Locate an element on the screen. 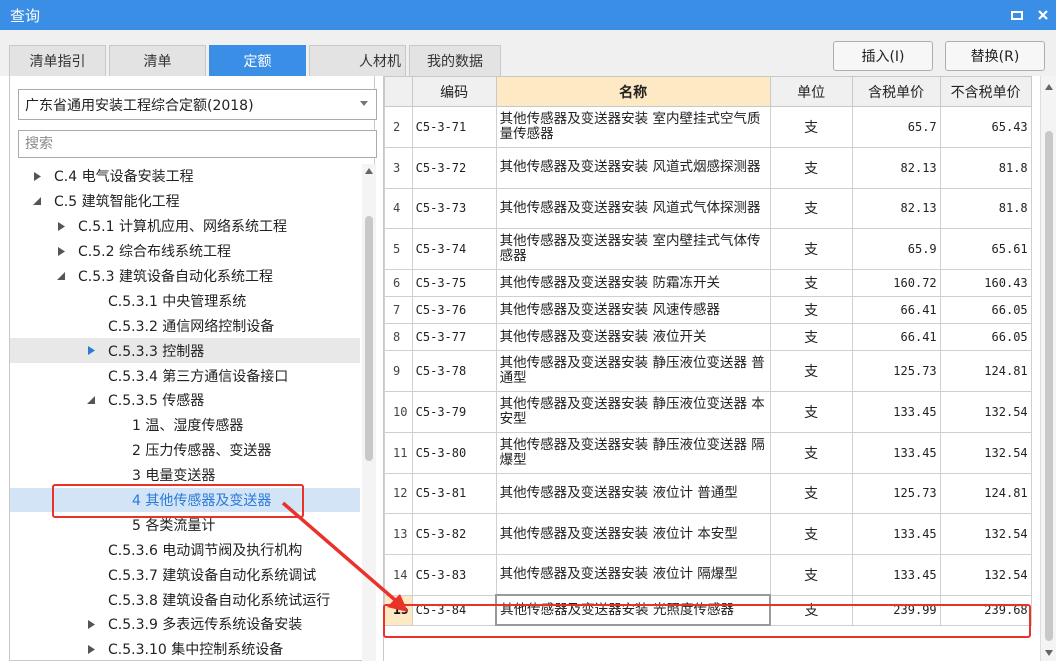  table-row: 7 C5-3-76 其他传感器及变送器安装 风速传感器支 66.41 66.05 is located at coordinates (708, 310).